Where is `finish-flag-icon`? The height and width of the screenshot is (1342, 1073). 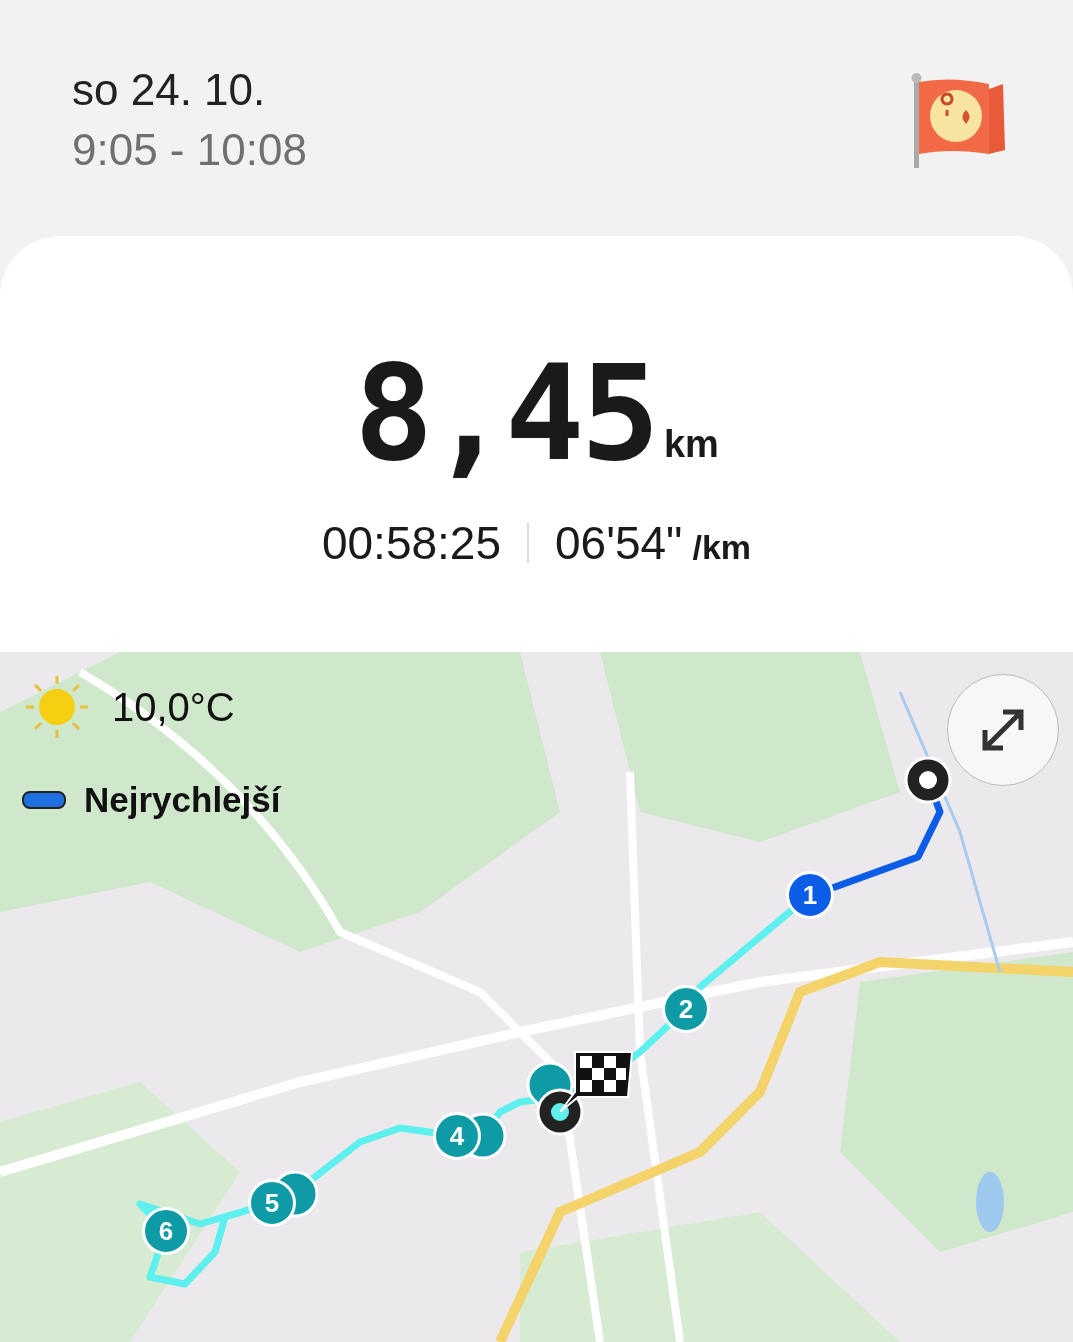
finish-flag-icon is located at coordinates (585, 1093).